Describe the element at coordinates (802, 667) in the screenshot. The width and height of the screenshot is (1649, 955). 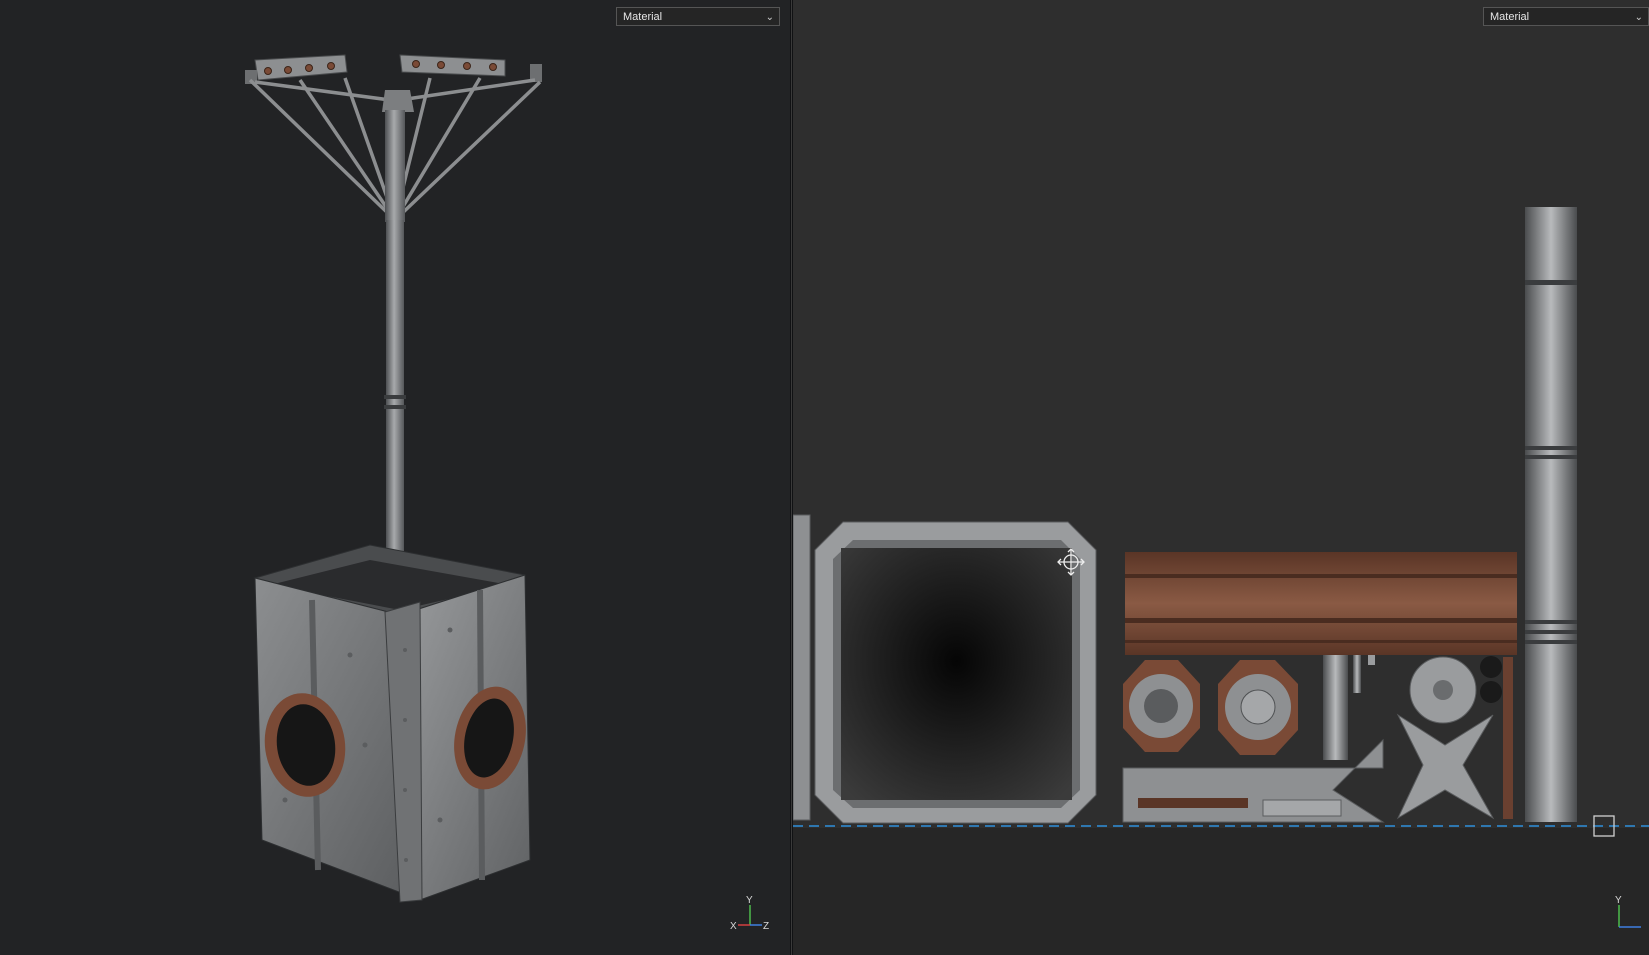
I see `uv-edge-strip` at that location.